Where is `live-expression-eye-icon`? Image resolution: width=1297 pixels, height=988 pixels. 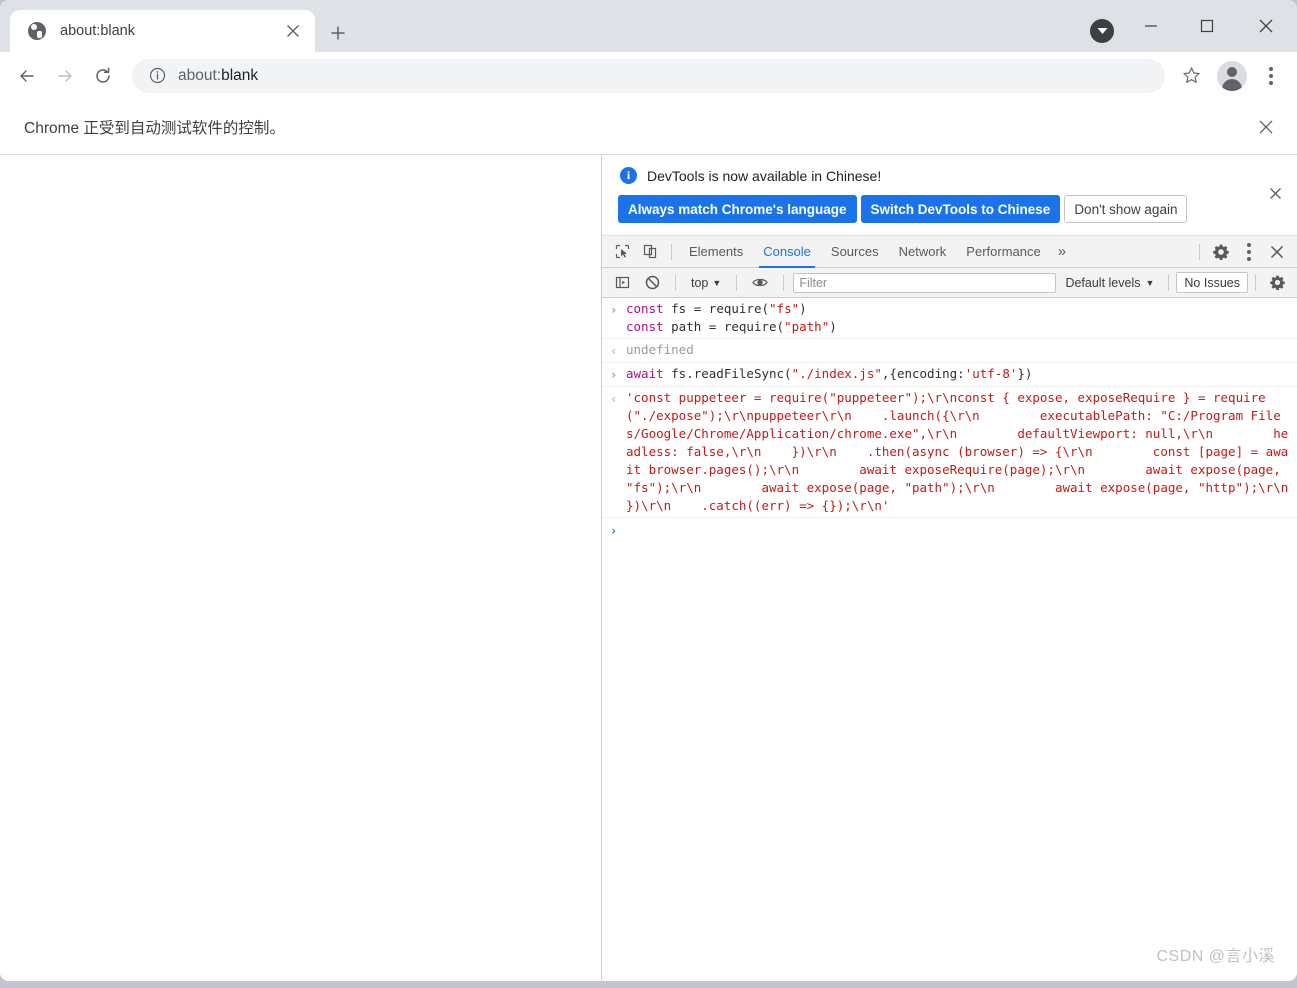 live-expression-eye-icon is located at coordinates (760, 283).